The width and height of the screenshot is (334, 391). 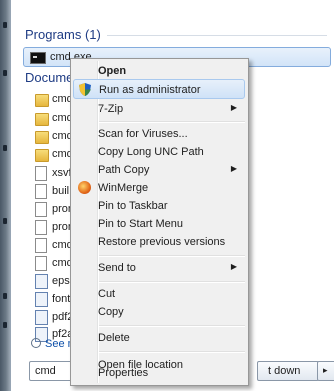 What do you see at coordinates (217, 35) in the screenshot?
I see `section-divider` at bounding box center [217, 35].